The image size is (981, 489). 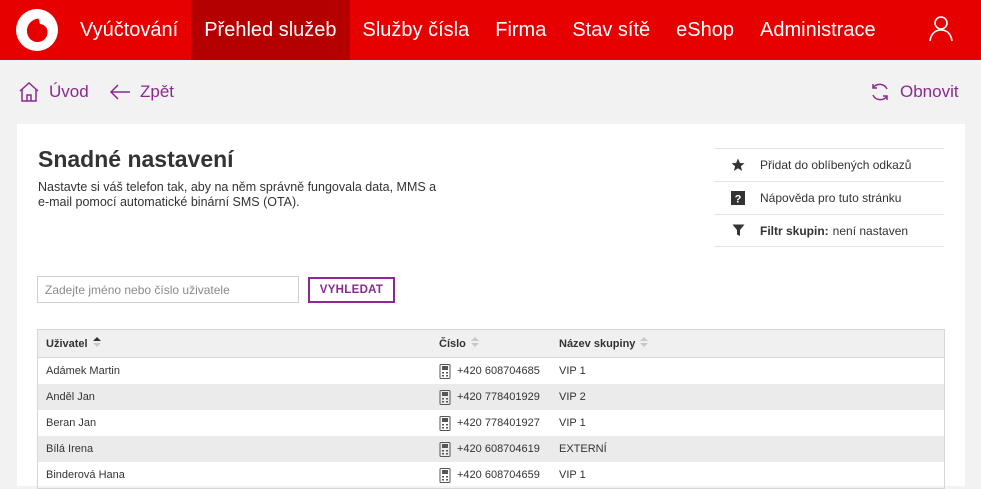 I want to click on nav-item-stav-site: Stav sítě, so click(x=611, y=30).